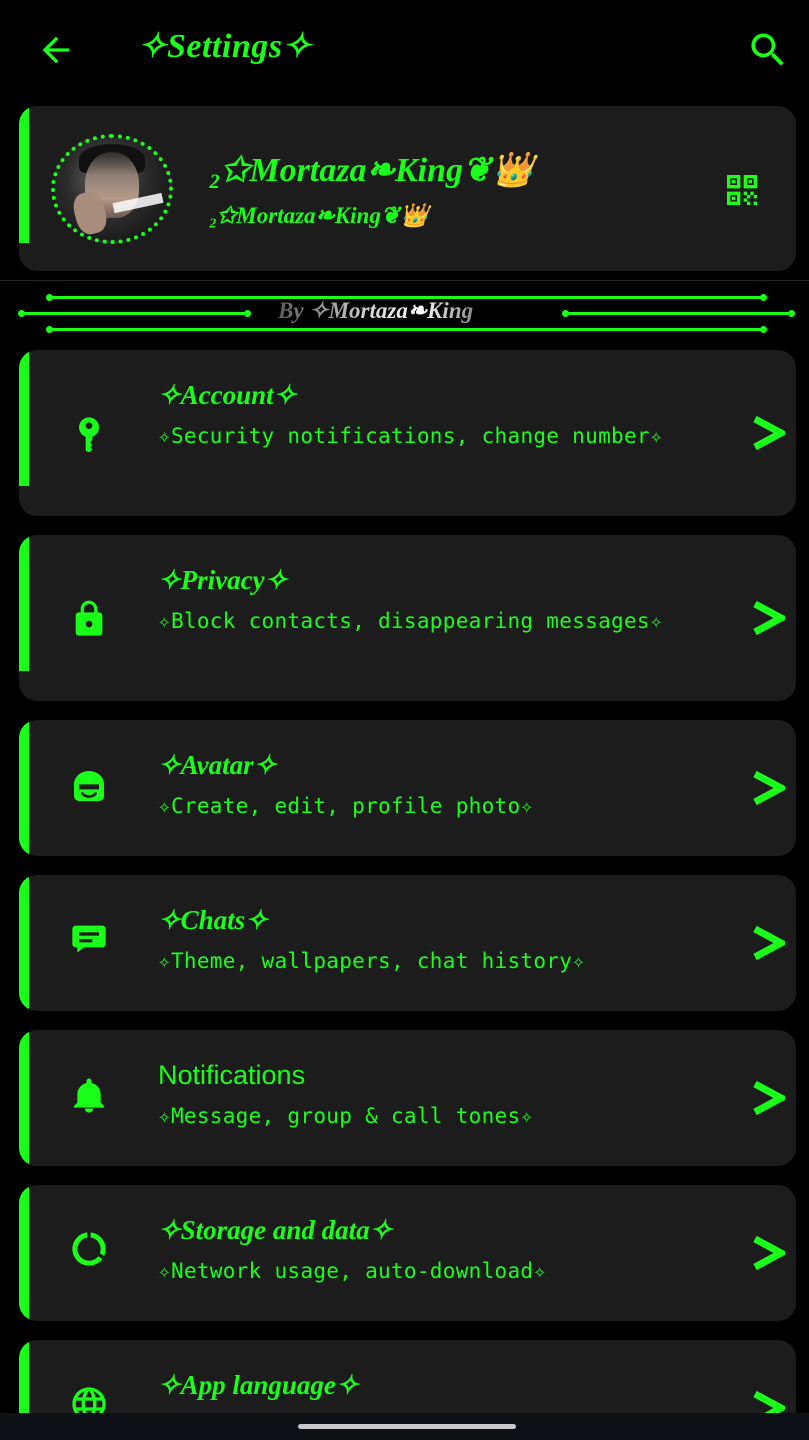  I want to click on settings-item-subtitle: ✧Theme, wallpapers, chat history✧, so click(372, 961).